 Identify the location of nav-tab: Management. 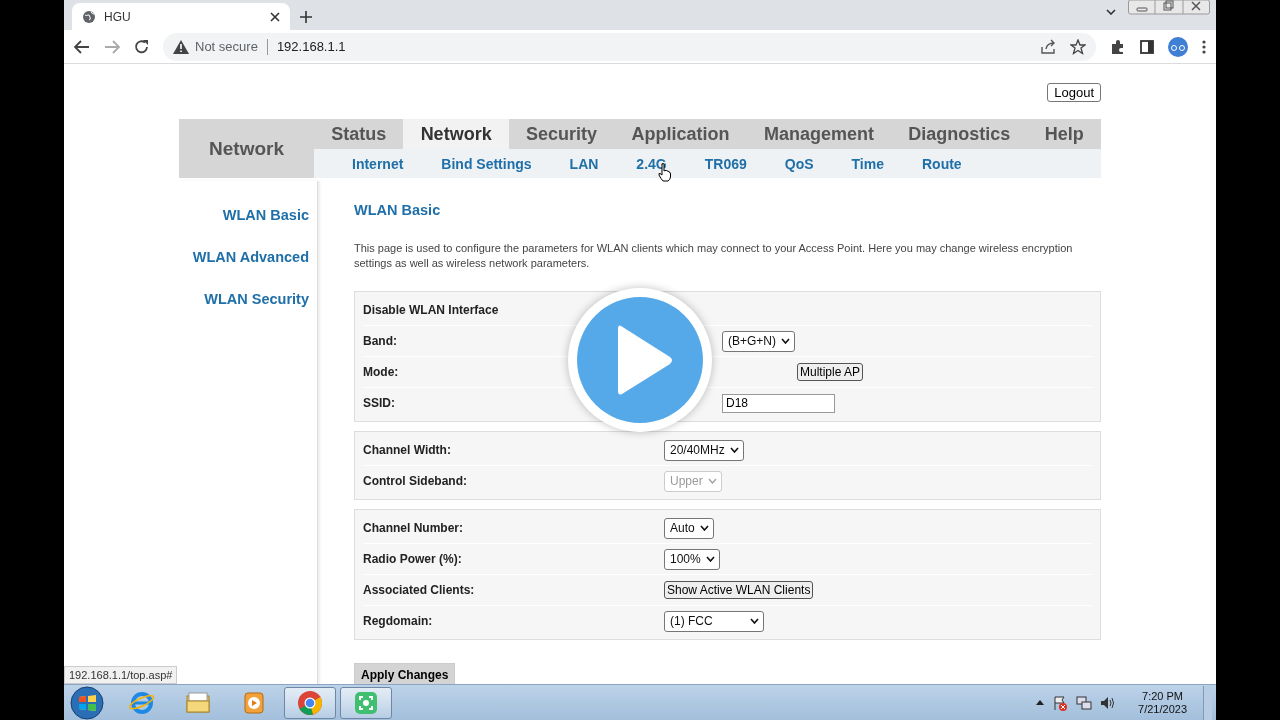
(819, 134).